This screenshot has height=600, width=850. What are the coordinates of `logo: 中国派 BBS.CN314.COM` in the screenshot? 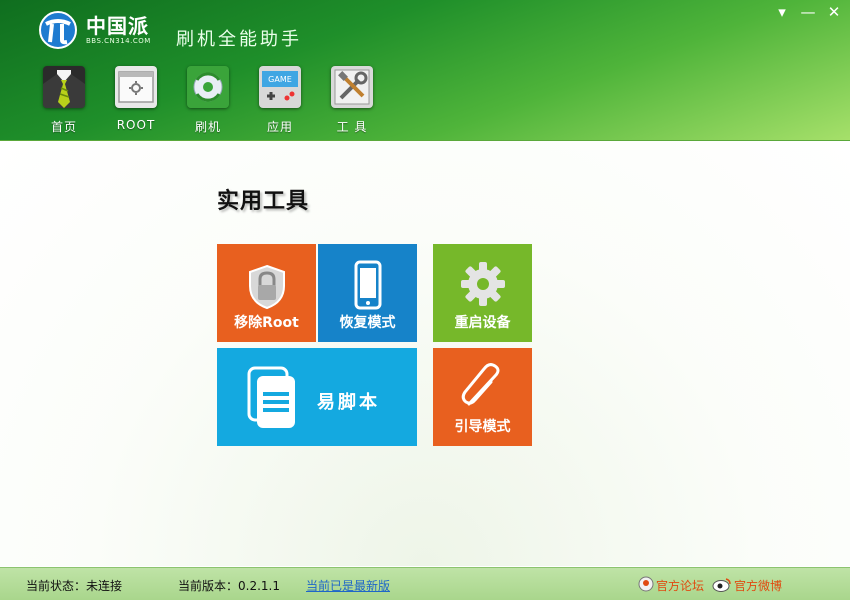 It's located at (93, 30).